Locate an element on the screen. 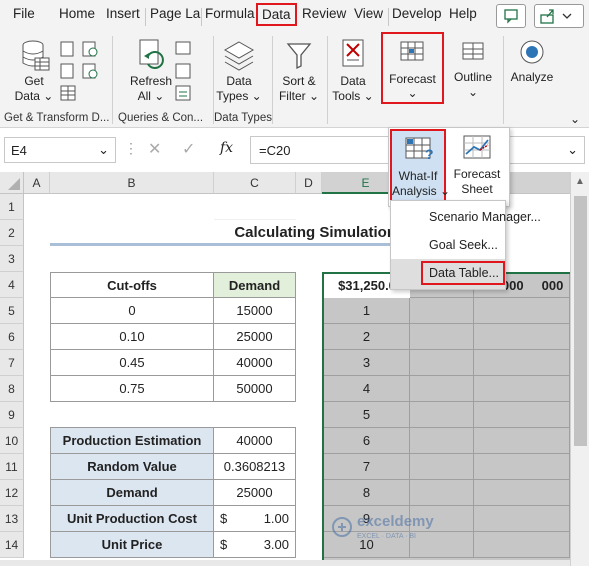  small-data-icons is located at coordinates (68, 73).